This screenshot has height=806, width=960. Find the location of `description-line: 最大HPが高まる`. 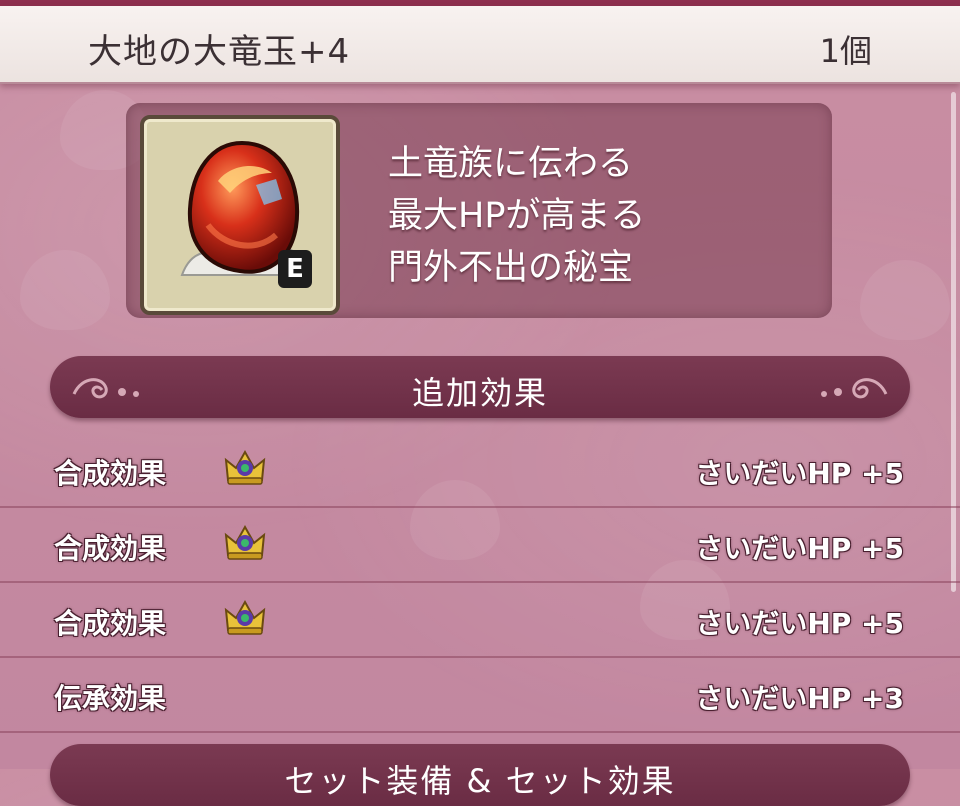

description-line: 最大HPが高まる is located at coordinates (517, 216).